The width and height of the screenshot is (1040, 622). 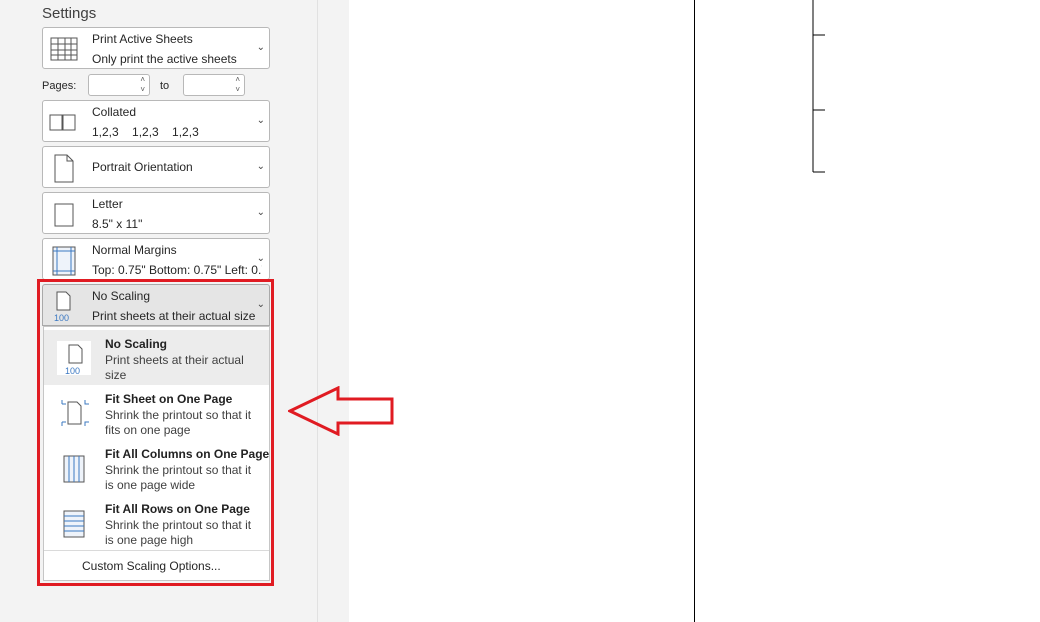 I want to click on margins-title: Normal Margins, so click(x=134, y=250).